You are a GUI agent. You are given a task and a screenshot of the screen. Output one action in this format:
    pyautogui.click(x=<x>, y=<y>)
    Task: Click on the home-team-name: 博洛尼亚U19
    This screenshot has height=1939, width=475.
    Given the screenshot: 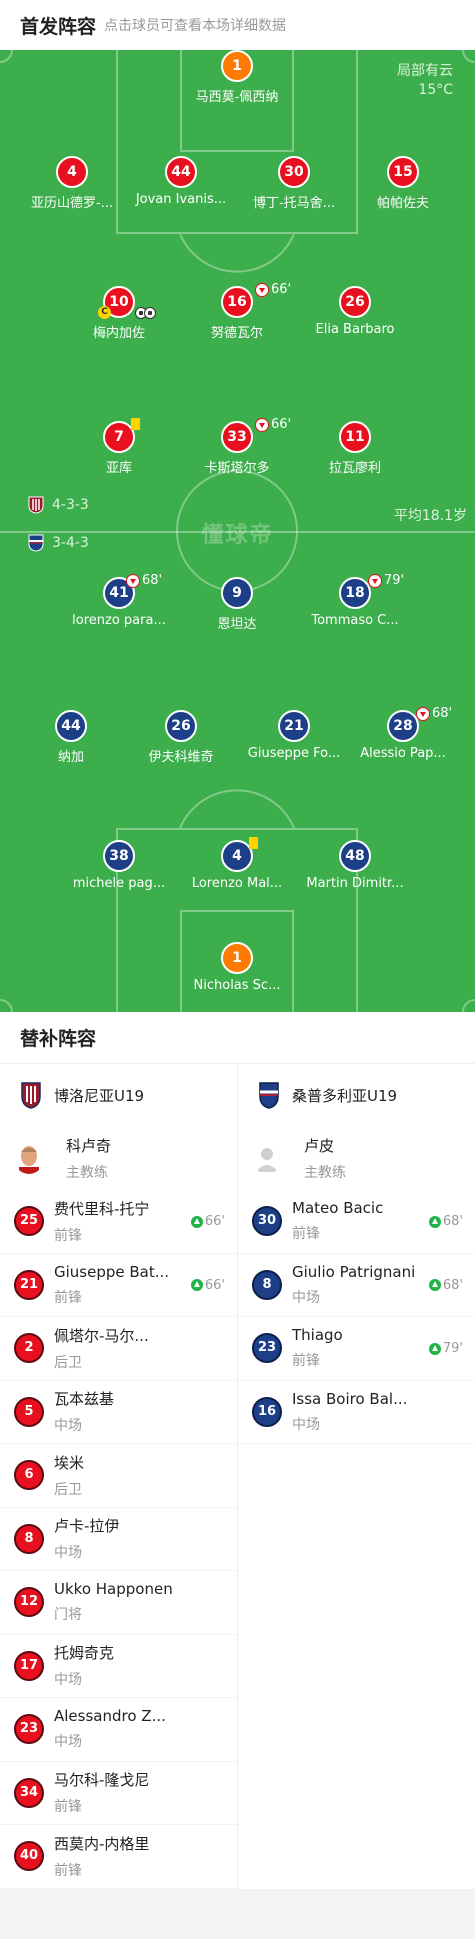 What is the action you would take?
    pyautogui.click(x=99, y=1095)
    